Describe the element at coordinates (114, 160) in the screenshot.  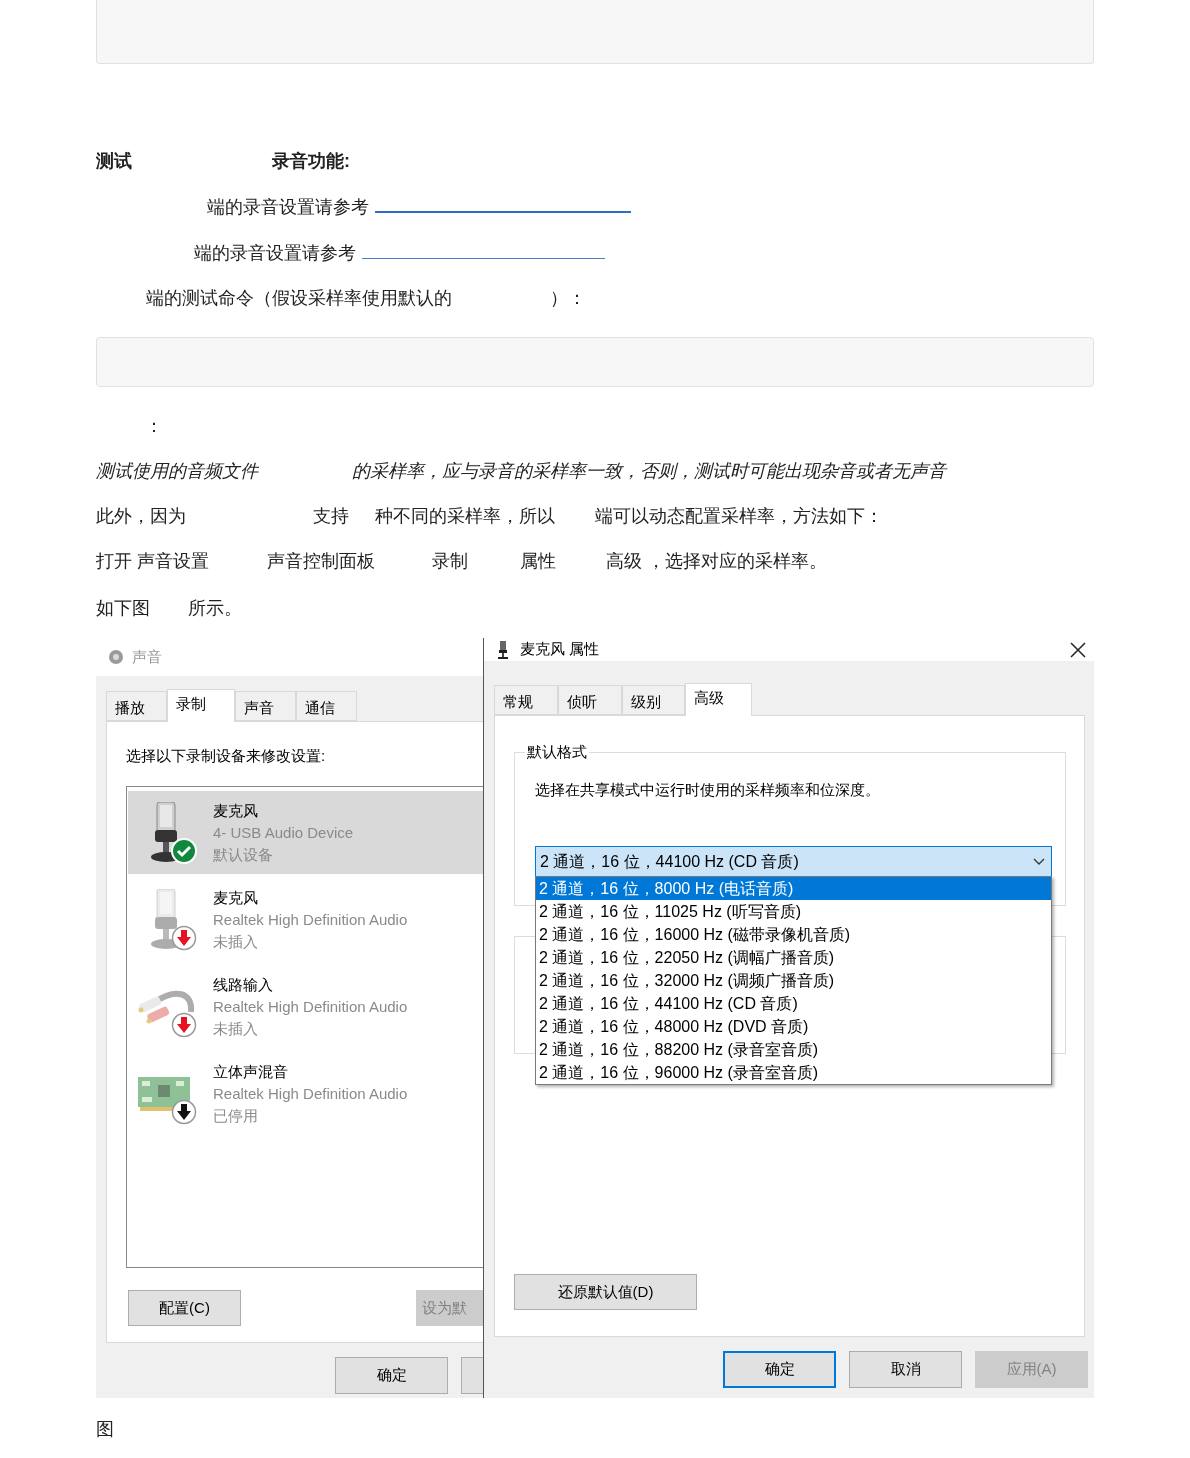
I see `heading-text: 测试` at that location.